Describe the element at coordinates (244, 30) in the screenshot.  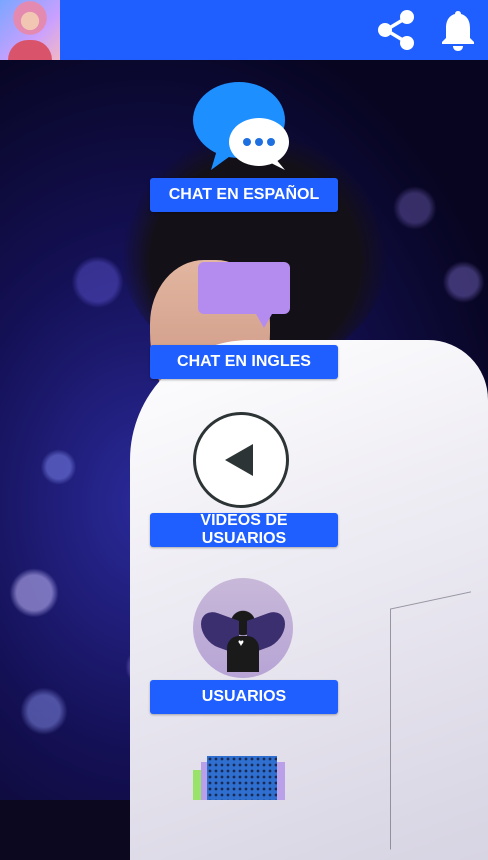
I see `top-app-bar` at that location.